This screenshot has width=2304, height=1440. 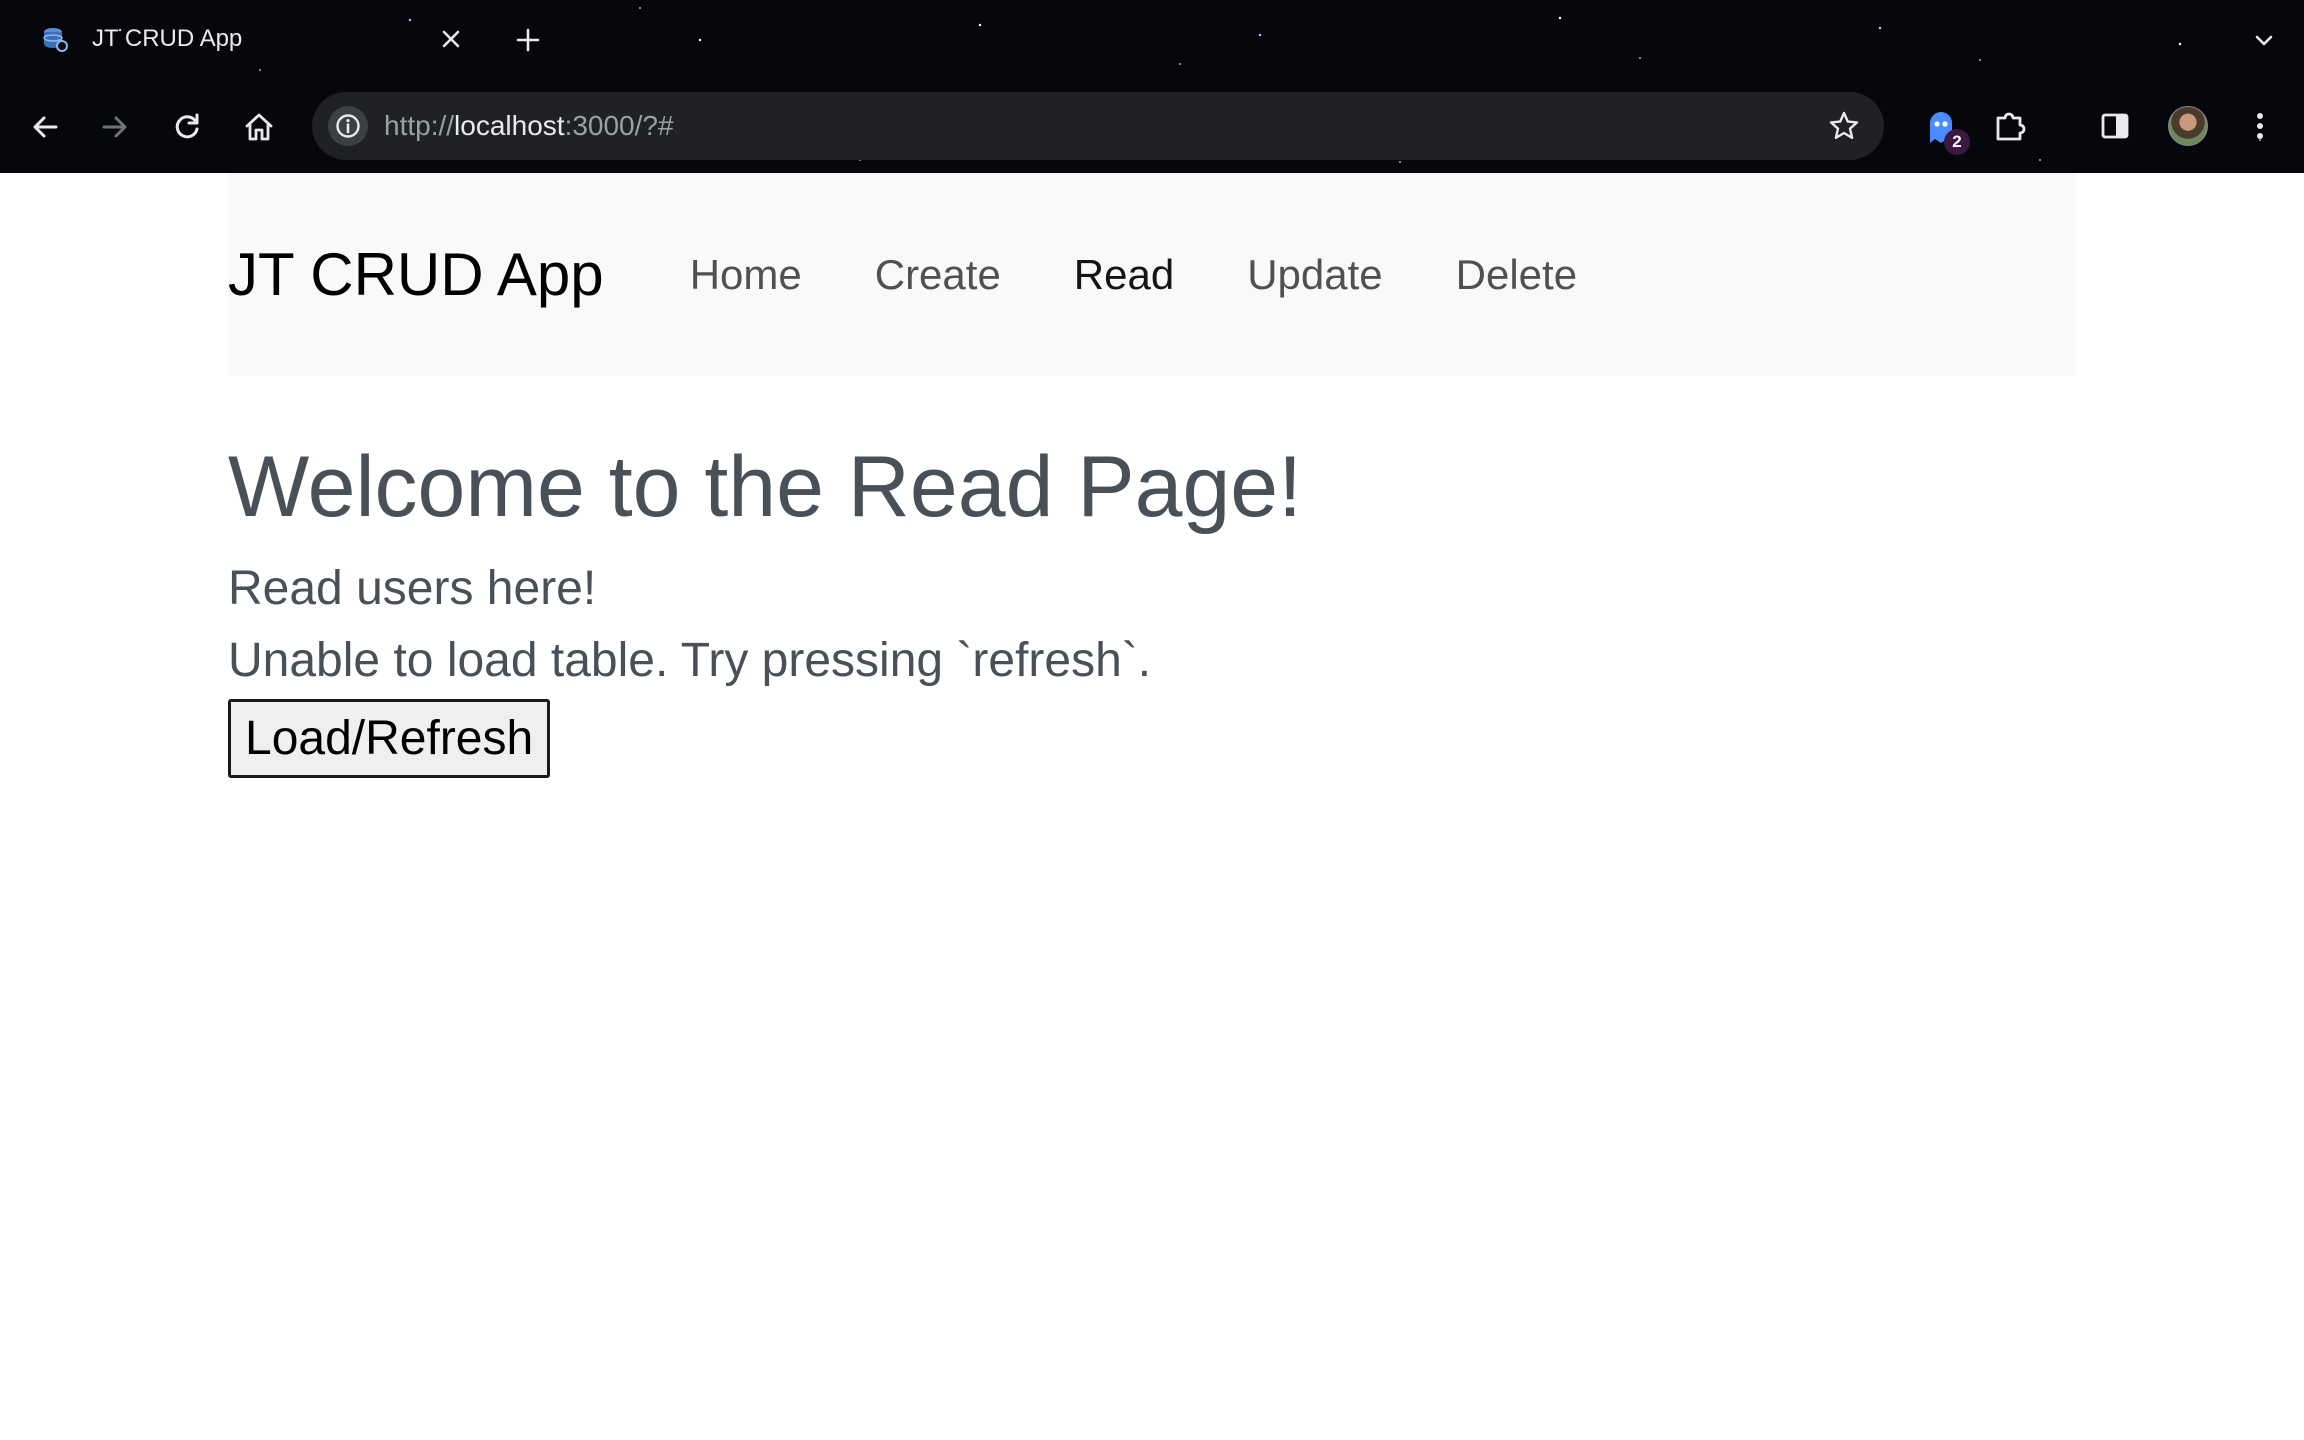 I want to click on nav-link-create: Create, so click(x=938, y=275).